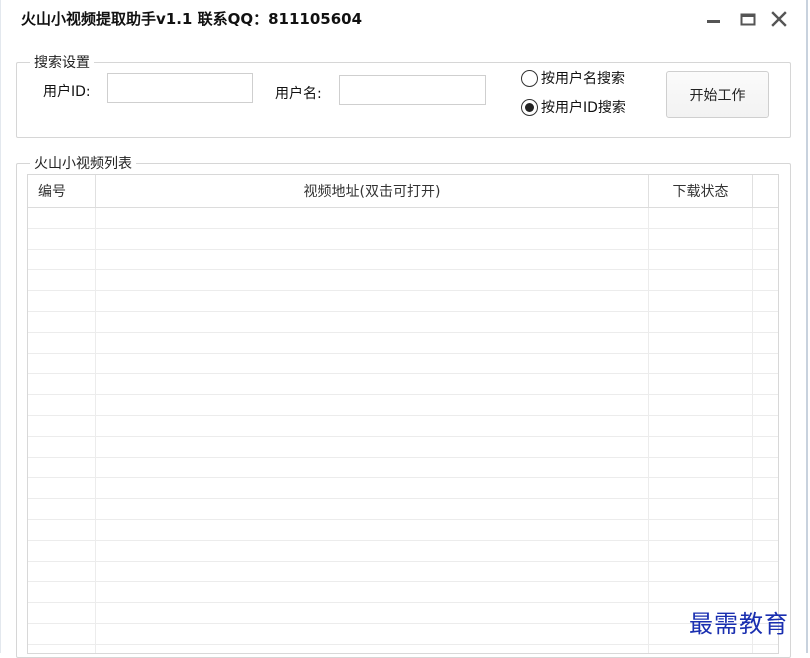 The image size is (810, 658). Describe the element at coordinates (180, 88) in the screenshot. I see `user-id-input` at that location.